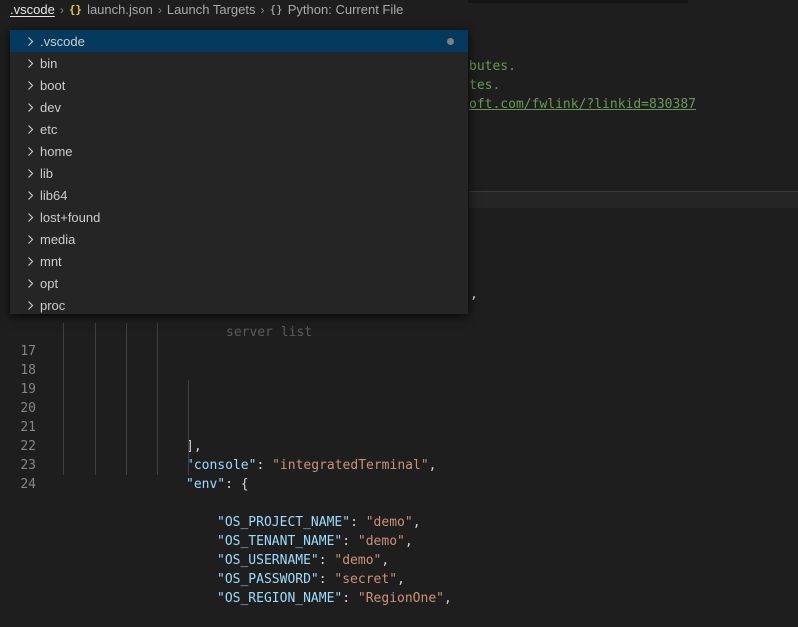 The height and width of the screenshot is (627, 798). I want to click on code-text: "env": {, so click(217, 484).